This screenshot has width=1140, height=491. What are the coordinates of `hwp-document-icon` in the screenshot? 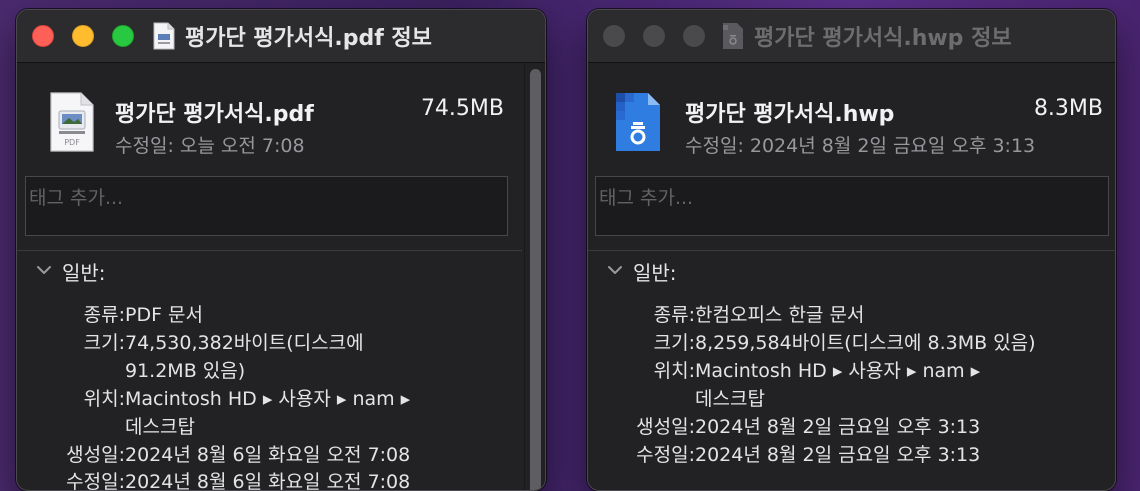 It's located at (733, 36).